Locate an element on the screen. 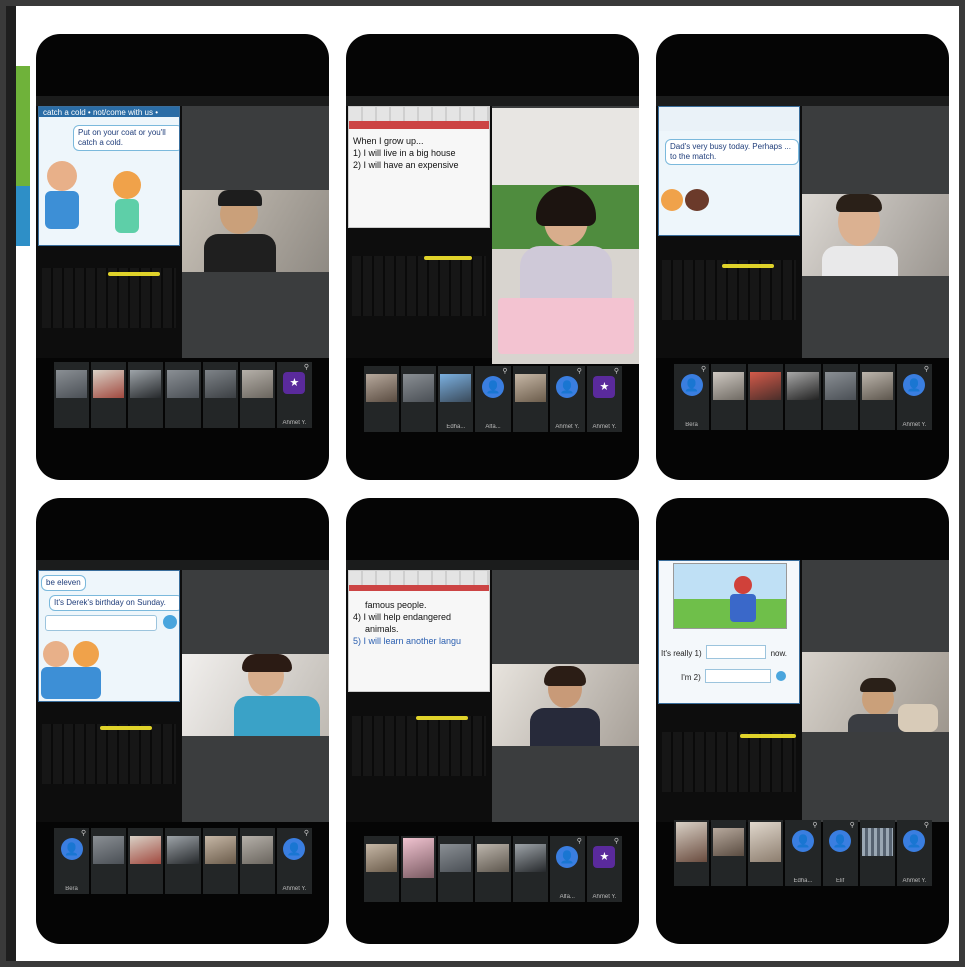 The height and width of the screenshot is (967, 965). participant-name: Elif is located at coordinates (840, 881).